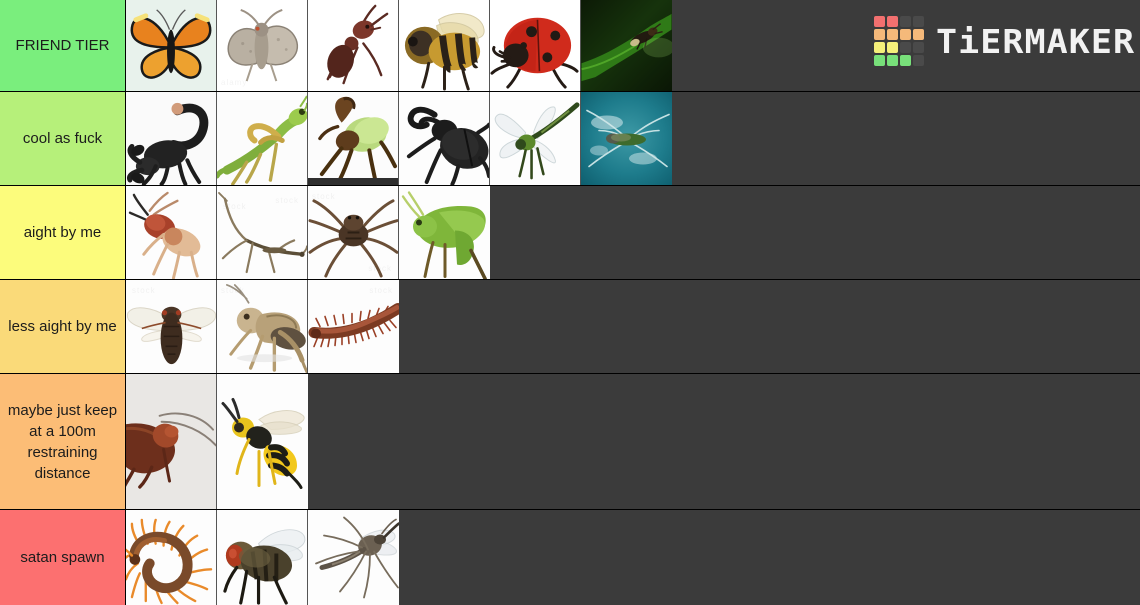 The image size is (1140, 605). Describe the element at coordinates (171, 326) in the screenshot. I see `tier-item-cicada: stock` at that location.